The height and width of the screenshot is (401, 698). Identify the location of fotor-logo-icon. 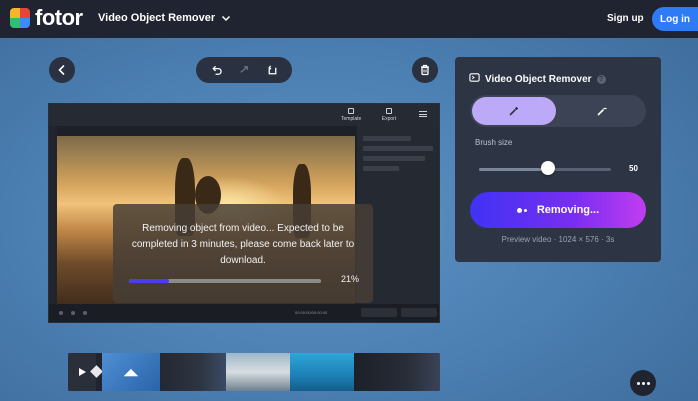
(20, 18).